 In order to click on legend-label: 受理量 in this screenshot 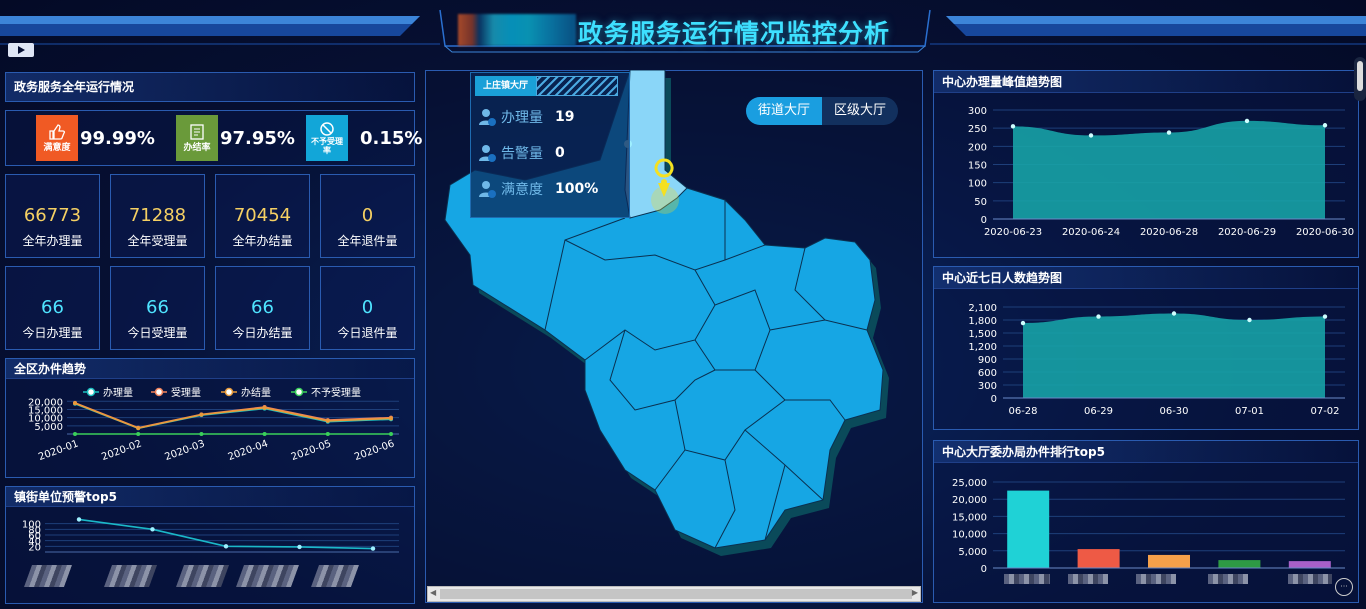, I will do `click(186, 393)`.